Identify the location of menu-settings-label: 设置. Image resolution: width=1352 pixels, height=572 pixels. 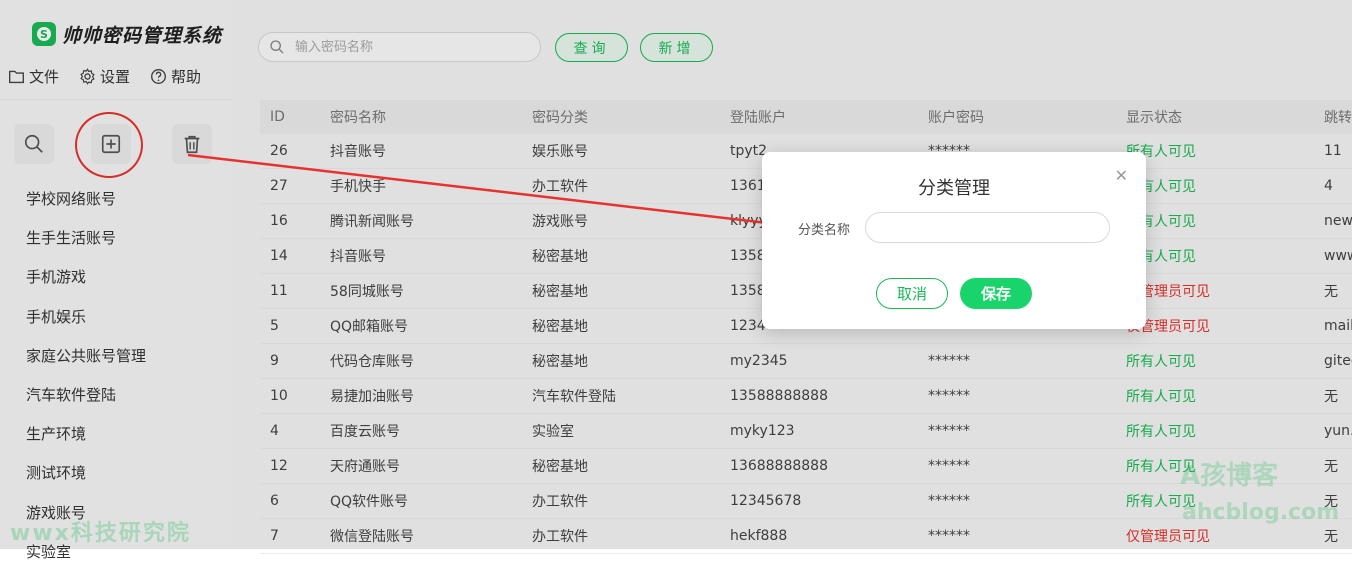
(115, 77).